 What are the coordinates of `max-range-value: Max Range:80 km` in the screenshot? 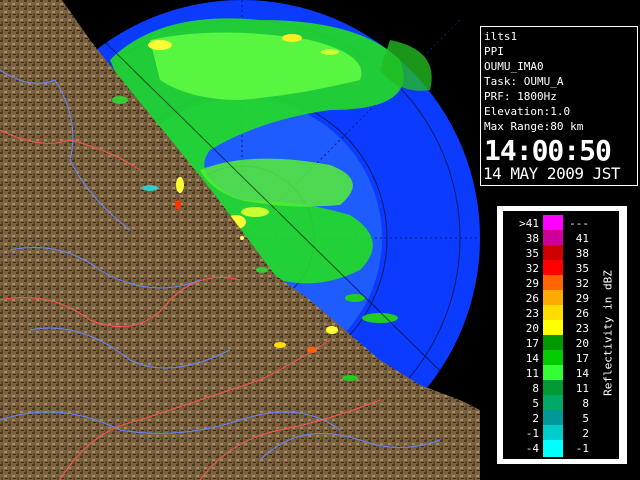 It's located at (534, 126).